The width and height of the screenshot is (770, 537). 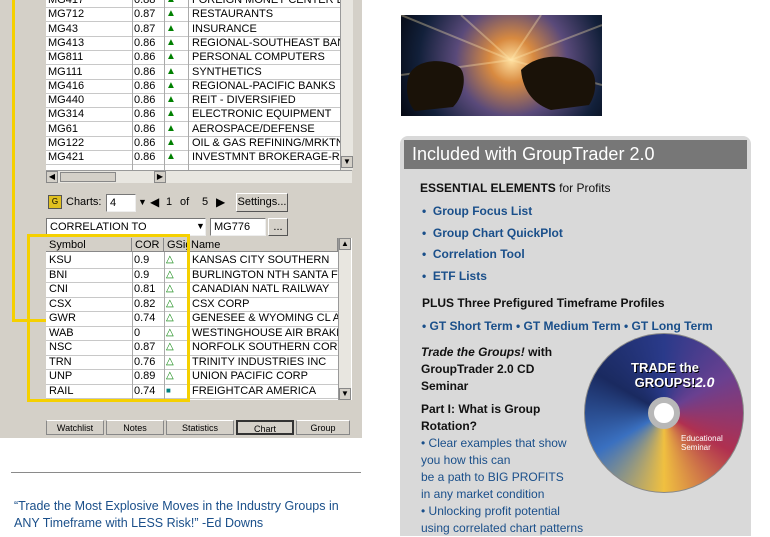 I want to click on table-row: MG61 0.86 ▲ AEROSPACE/DEFENSE, so click(x=199, y=129).